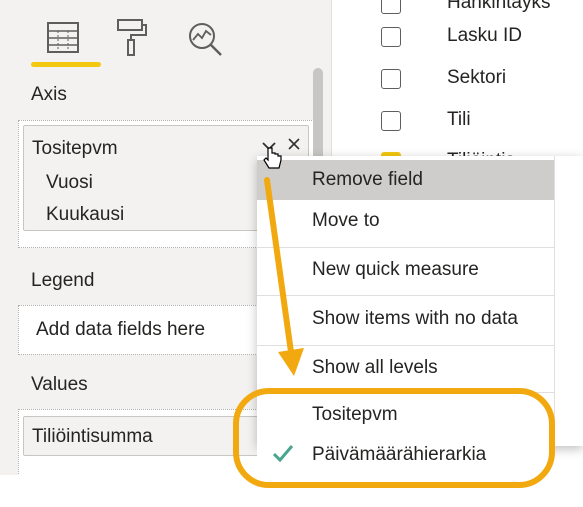  I want to click on hand-cursor-icon, so click(273, 161).